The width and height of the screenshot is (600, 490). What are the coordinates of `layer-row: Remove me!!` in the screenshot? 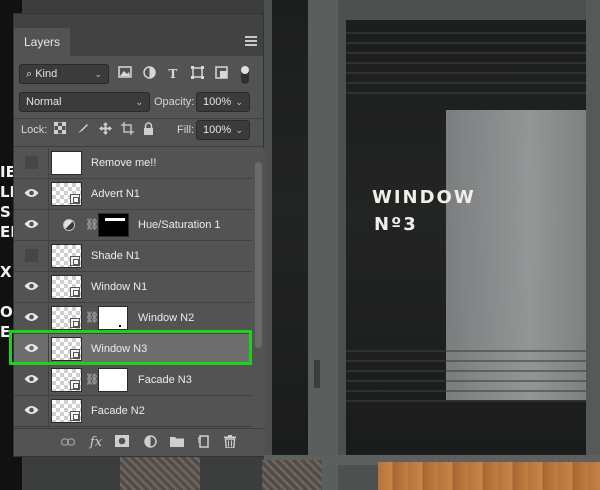 It's located at (133, 163).